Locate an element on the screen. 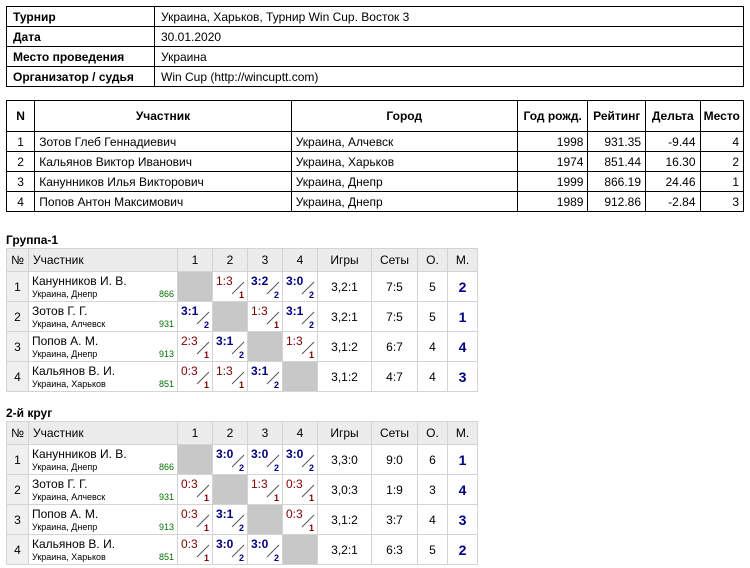 The width and height of the screenshot is (750, 568). info-label: Организатор / судья is located at coordinates (80, 76).